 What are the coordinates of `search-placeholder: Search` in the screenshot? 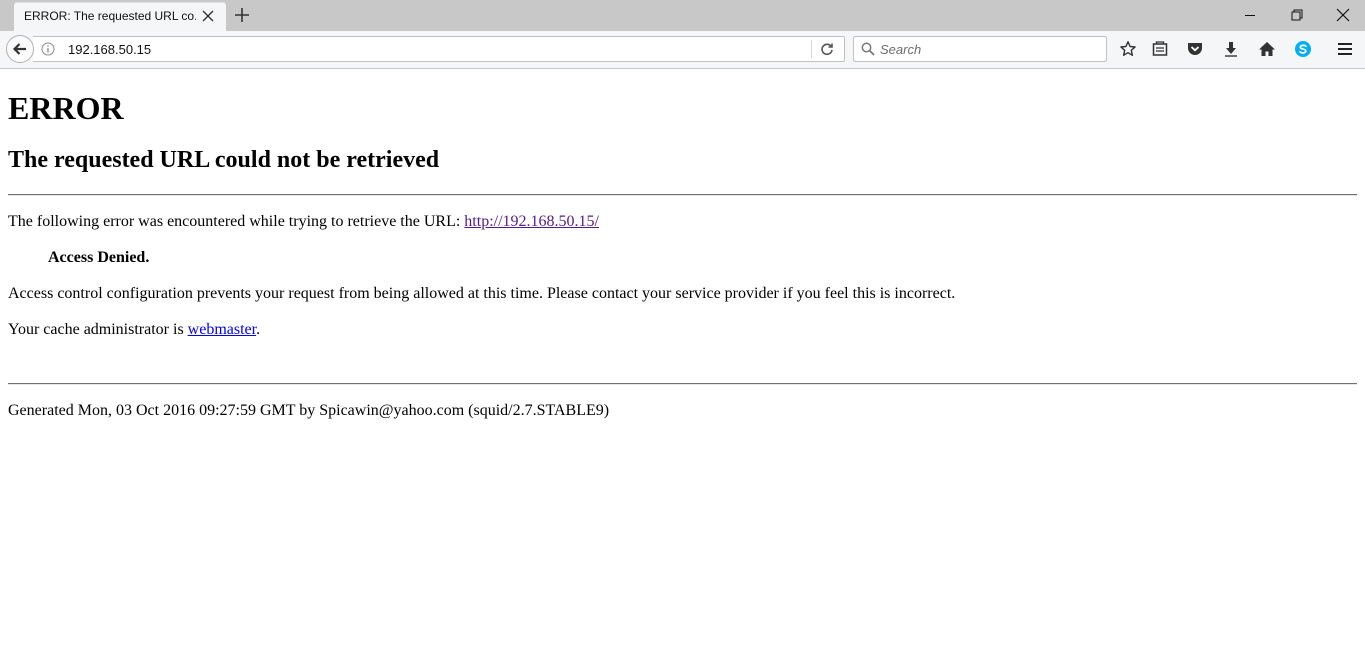 It's located at (901, 49).